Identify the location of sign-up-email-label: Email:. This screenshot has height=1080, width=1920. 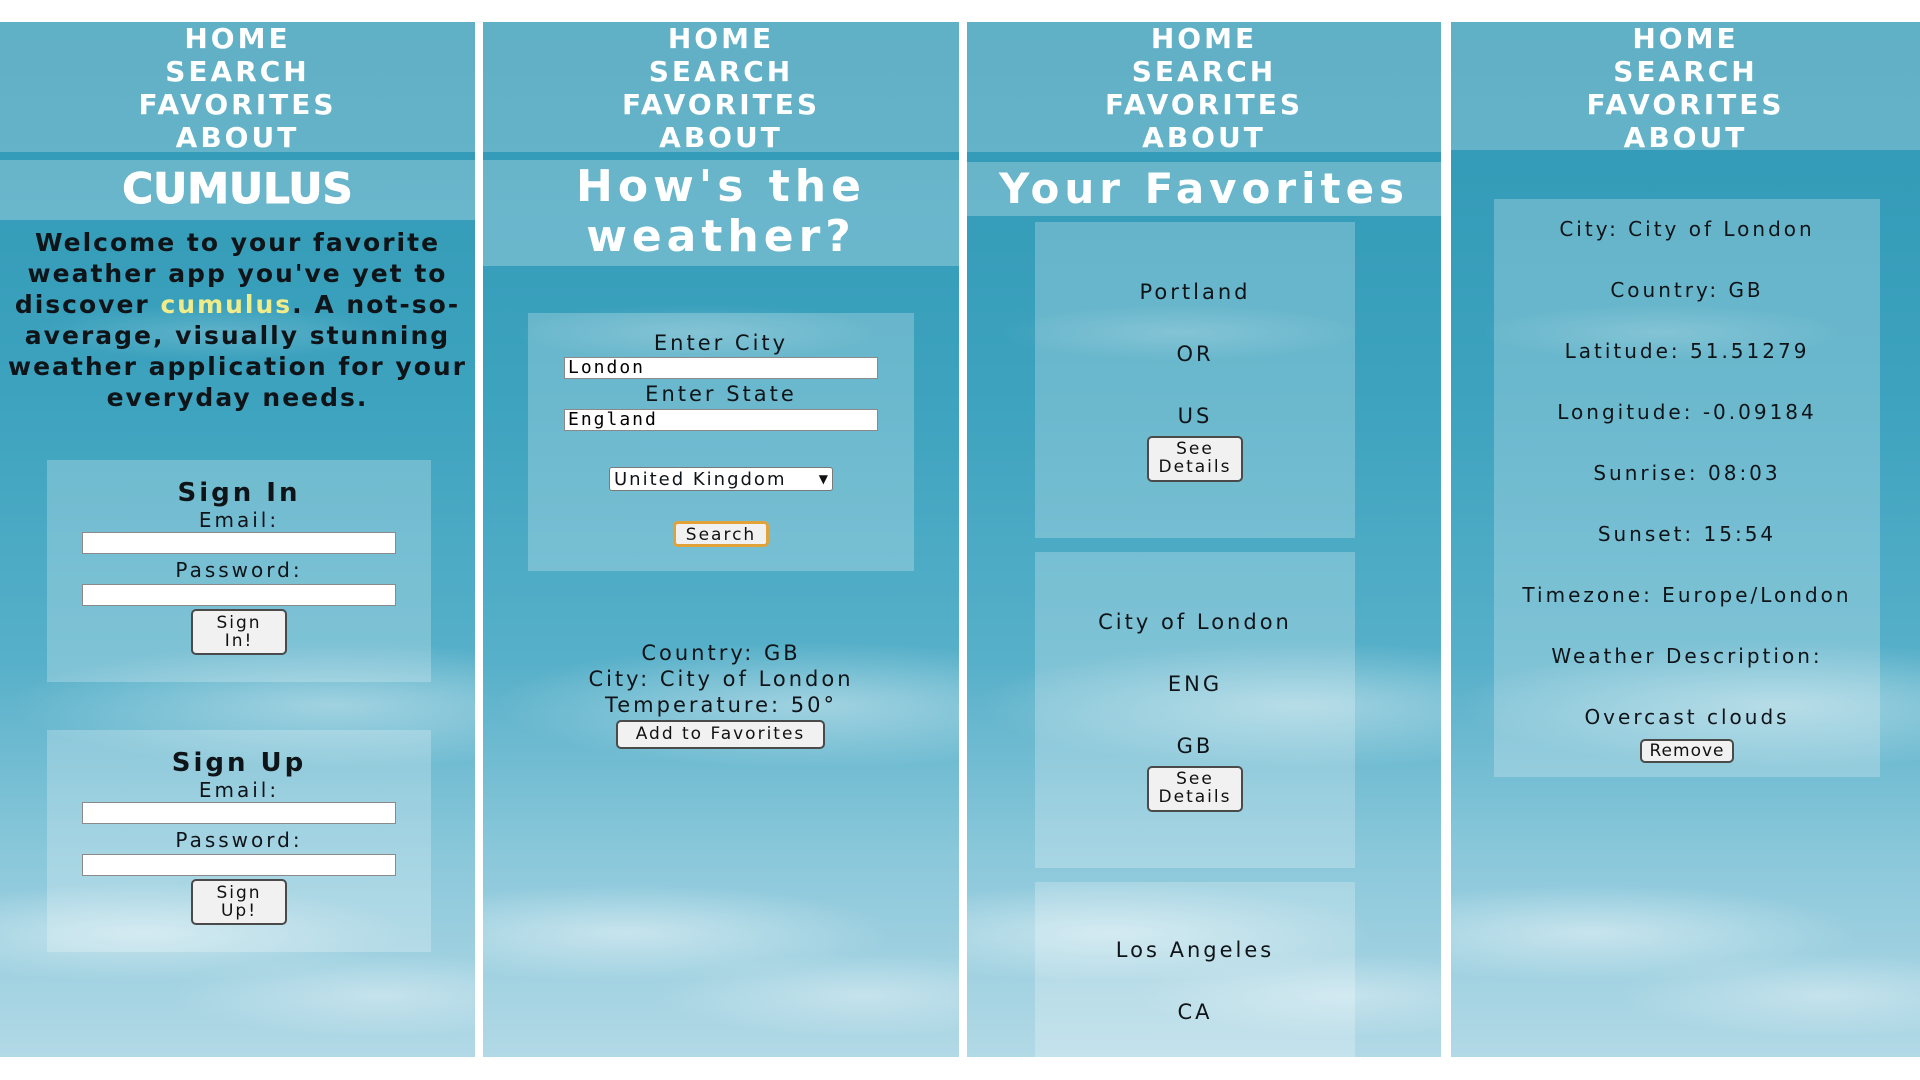
(239, 790).